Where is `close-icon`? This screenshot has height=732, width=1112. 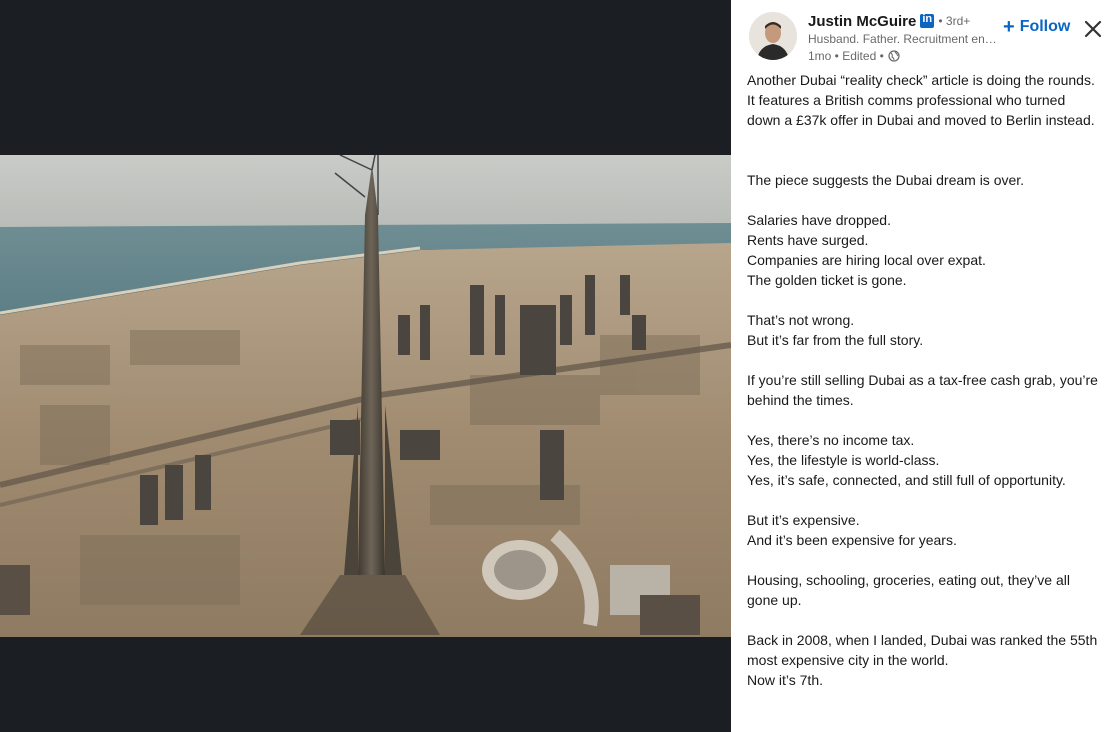 close-icon is located at coordinates (1093, 29).